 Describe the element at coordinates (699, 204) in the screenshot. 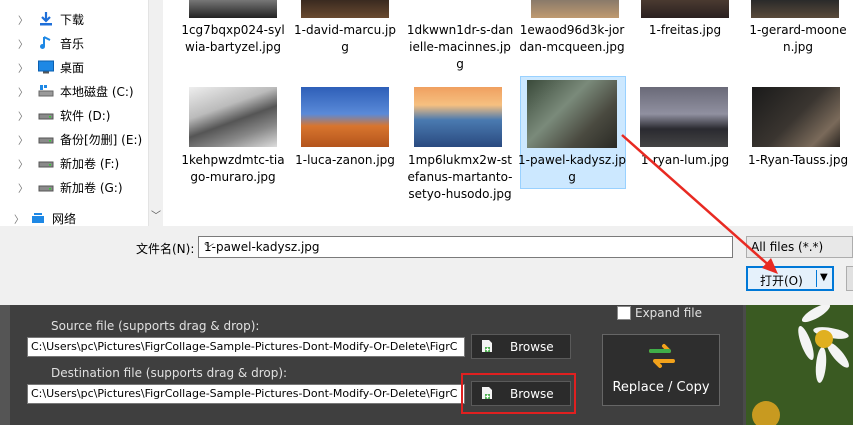

I see `annotation-arrow` at that location.